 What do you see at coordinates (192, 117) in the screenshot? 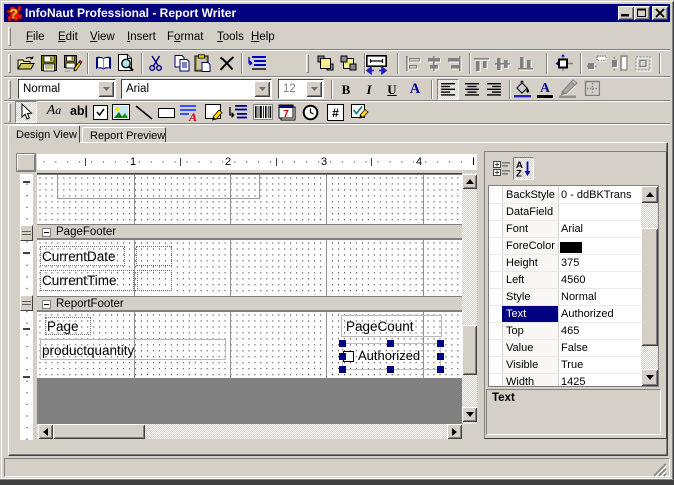
I see `svg-text: A` at bounding box center [192, 117].